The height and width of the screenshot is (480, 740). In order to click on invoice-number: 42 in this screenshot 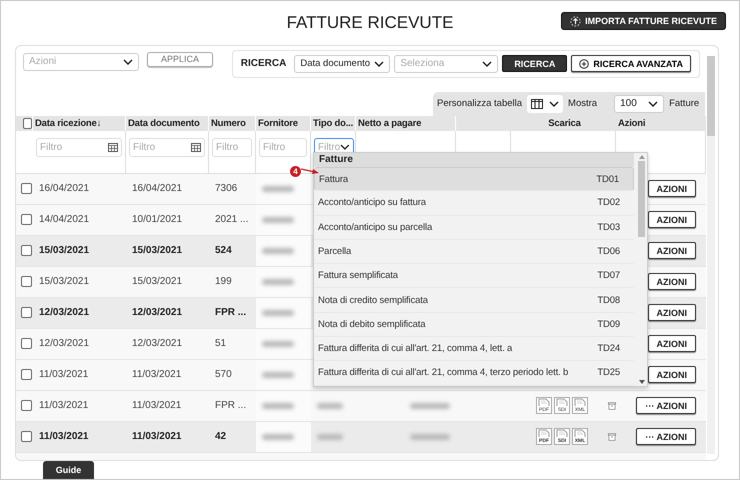, I will do `click(220, 436)`.